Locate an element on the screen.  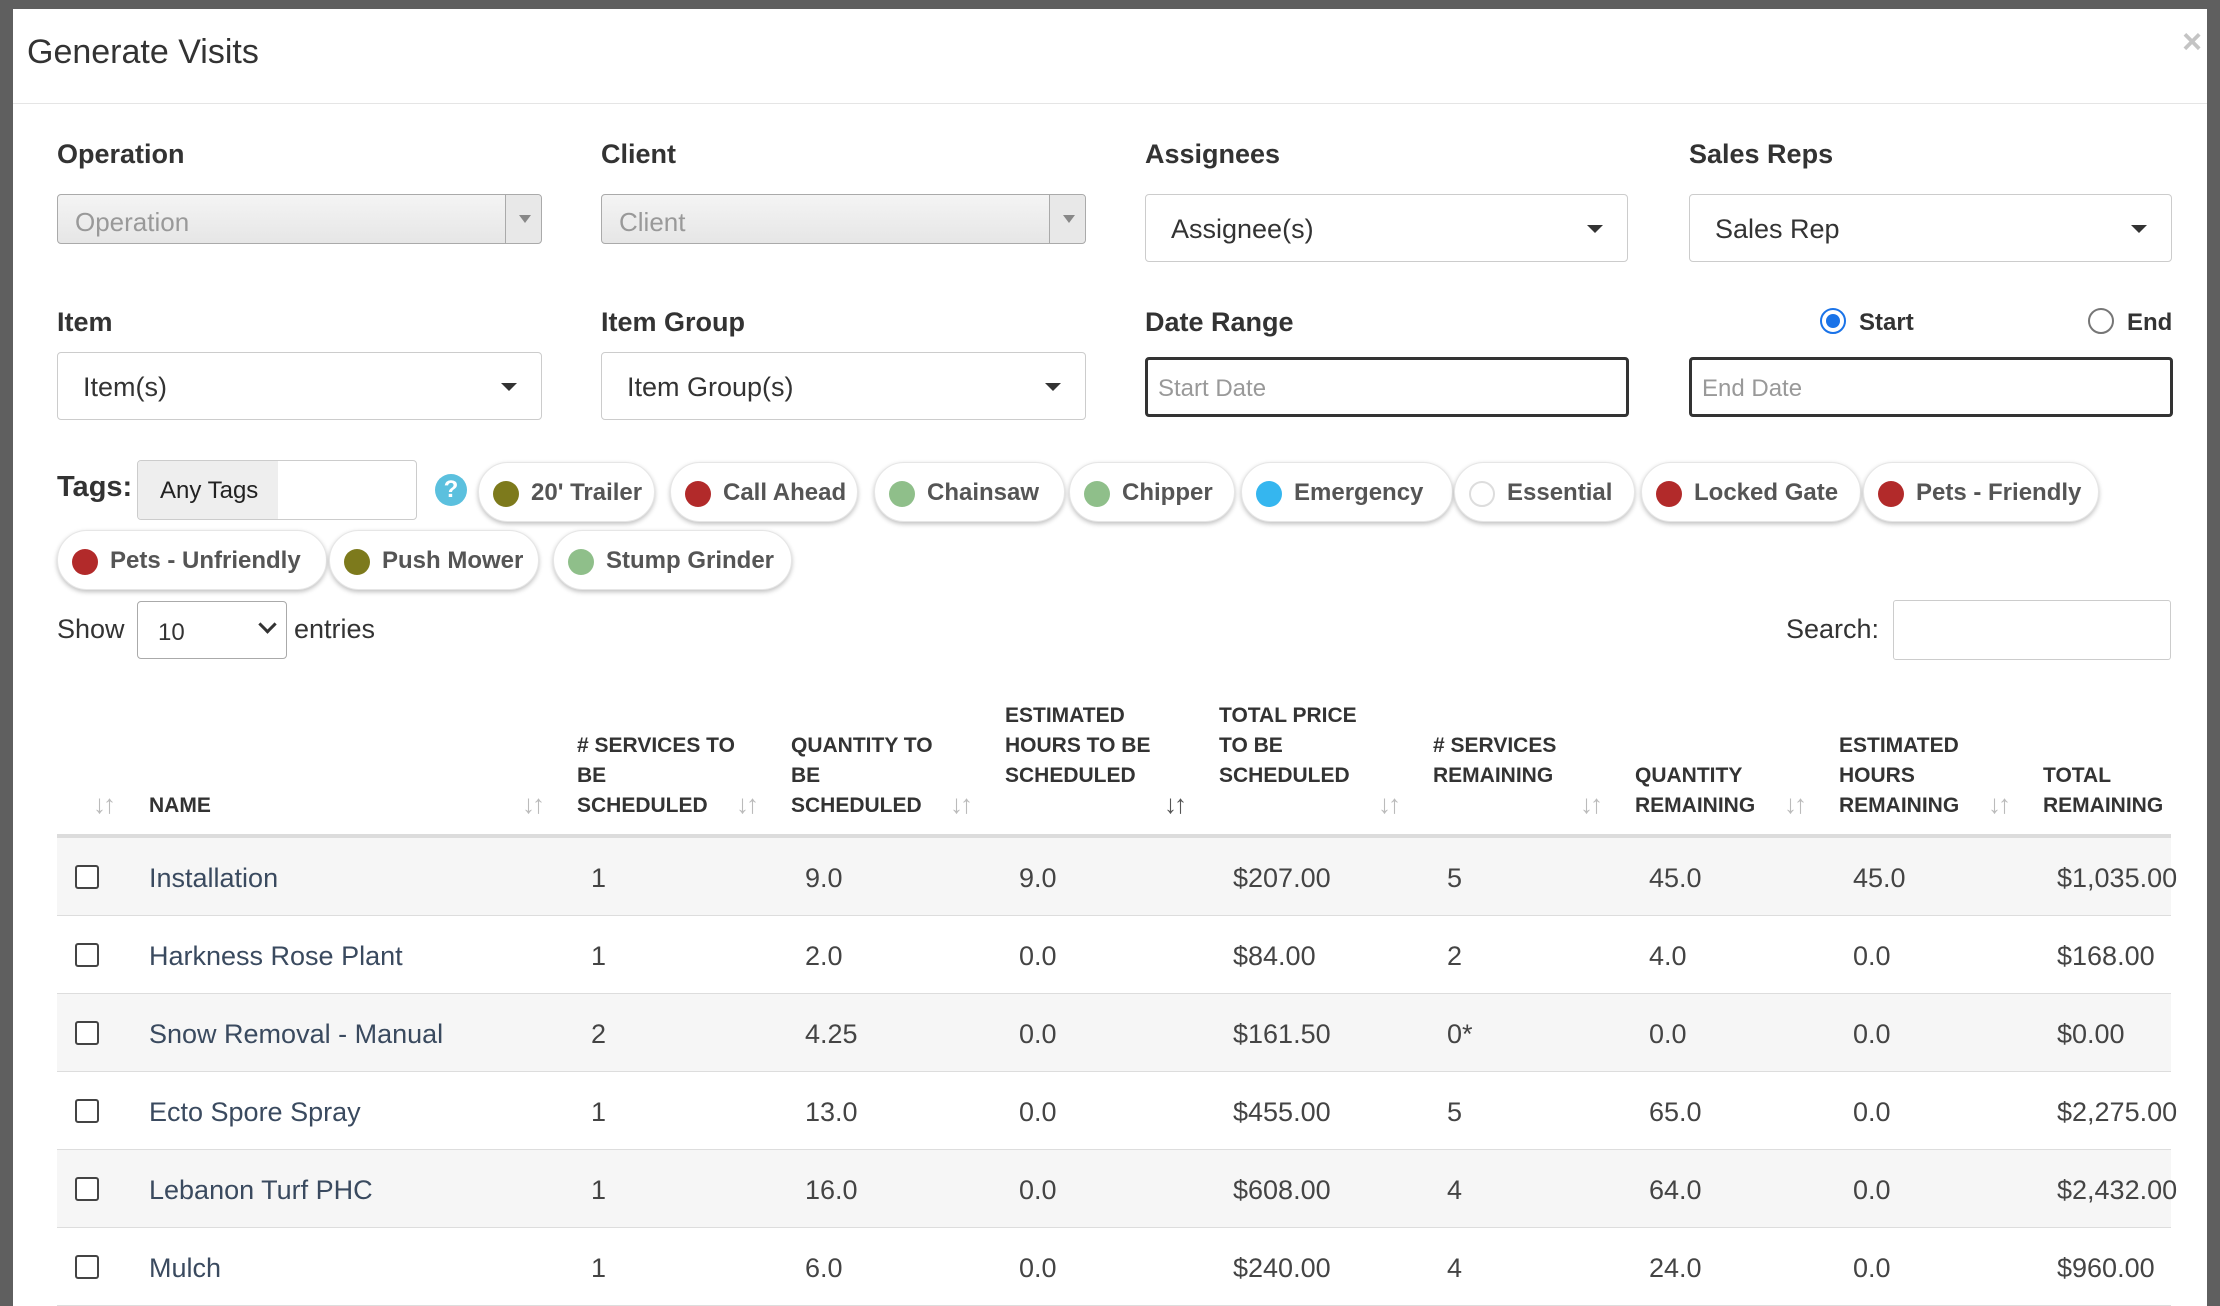
tags-mode-input: Any Tags is located at coordinates (277, 490).